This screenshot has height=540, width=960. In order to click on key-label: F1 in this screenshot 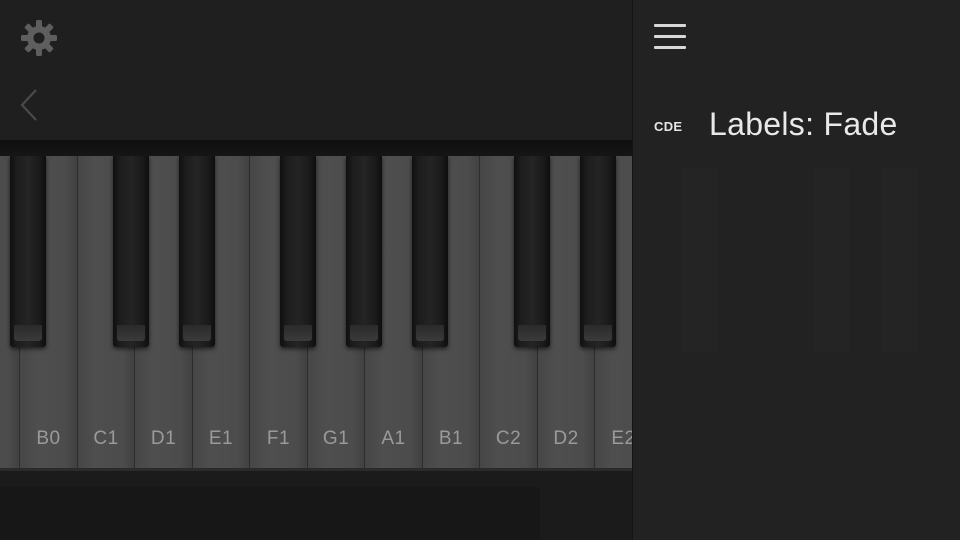, I will do `click(278, 438)`.